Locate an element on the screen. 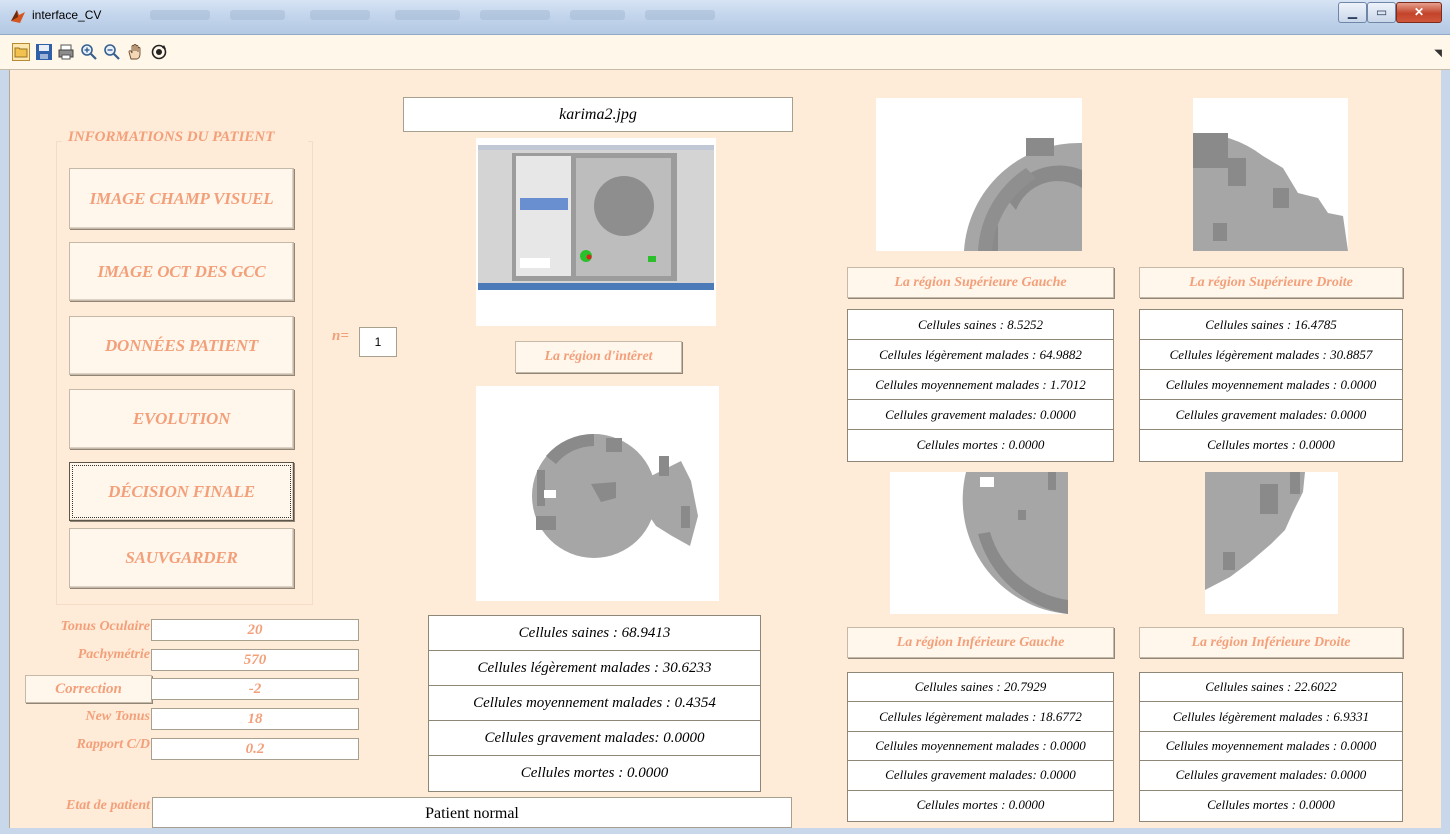  table-row: Cellules saines : 20.7929 is located at coordinates (980, 688).